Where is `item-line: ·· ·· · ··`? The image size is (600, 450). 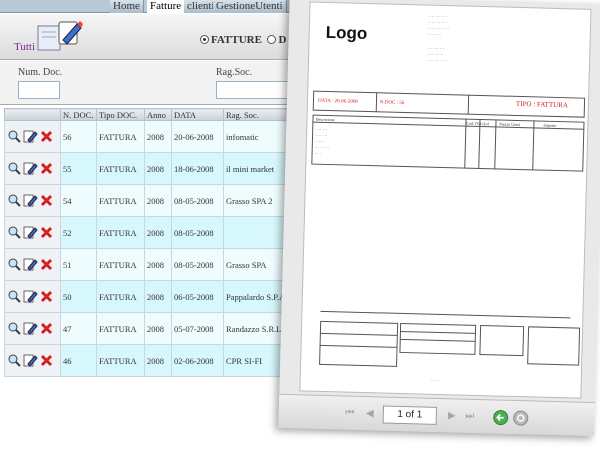
item-line: ·· ·· · ·· is located at coordinates (321, 135).